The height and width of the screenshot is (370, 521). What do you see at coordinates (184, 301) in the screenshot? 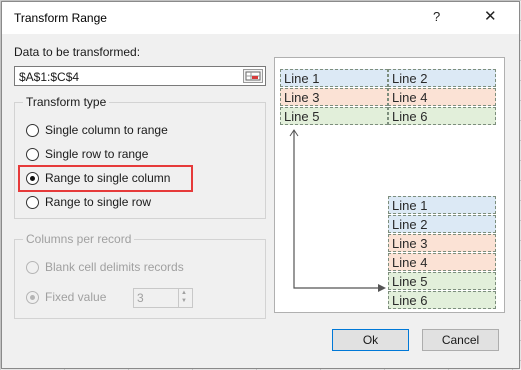
I see `chevron-down-icon: ▼` at bounding box center [184, 301].